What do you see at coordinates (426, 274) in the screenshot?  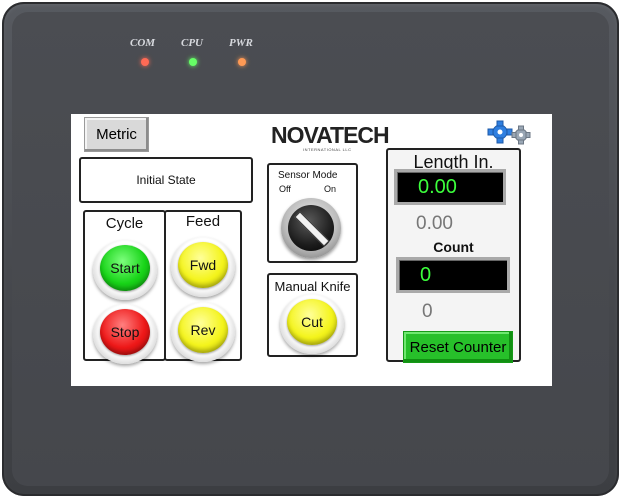 I see `count-display-value: 0` at bounding box center [426, 274].